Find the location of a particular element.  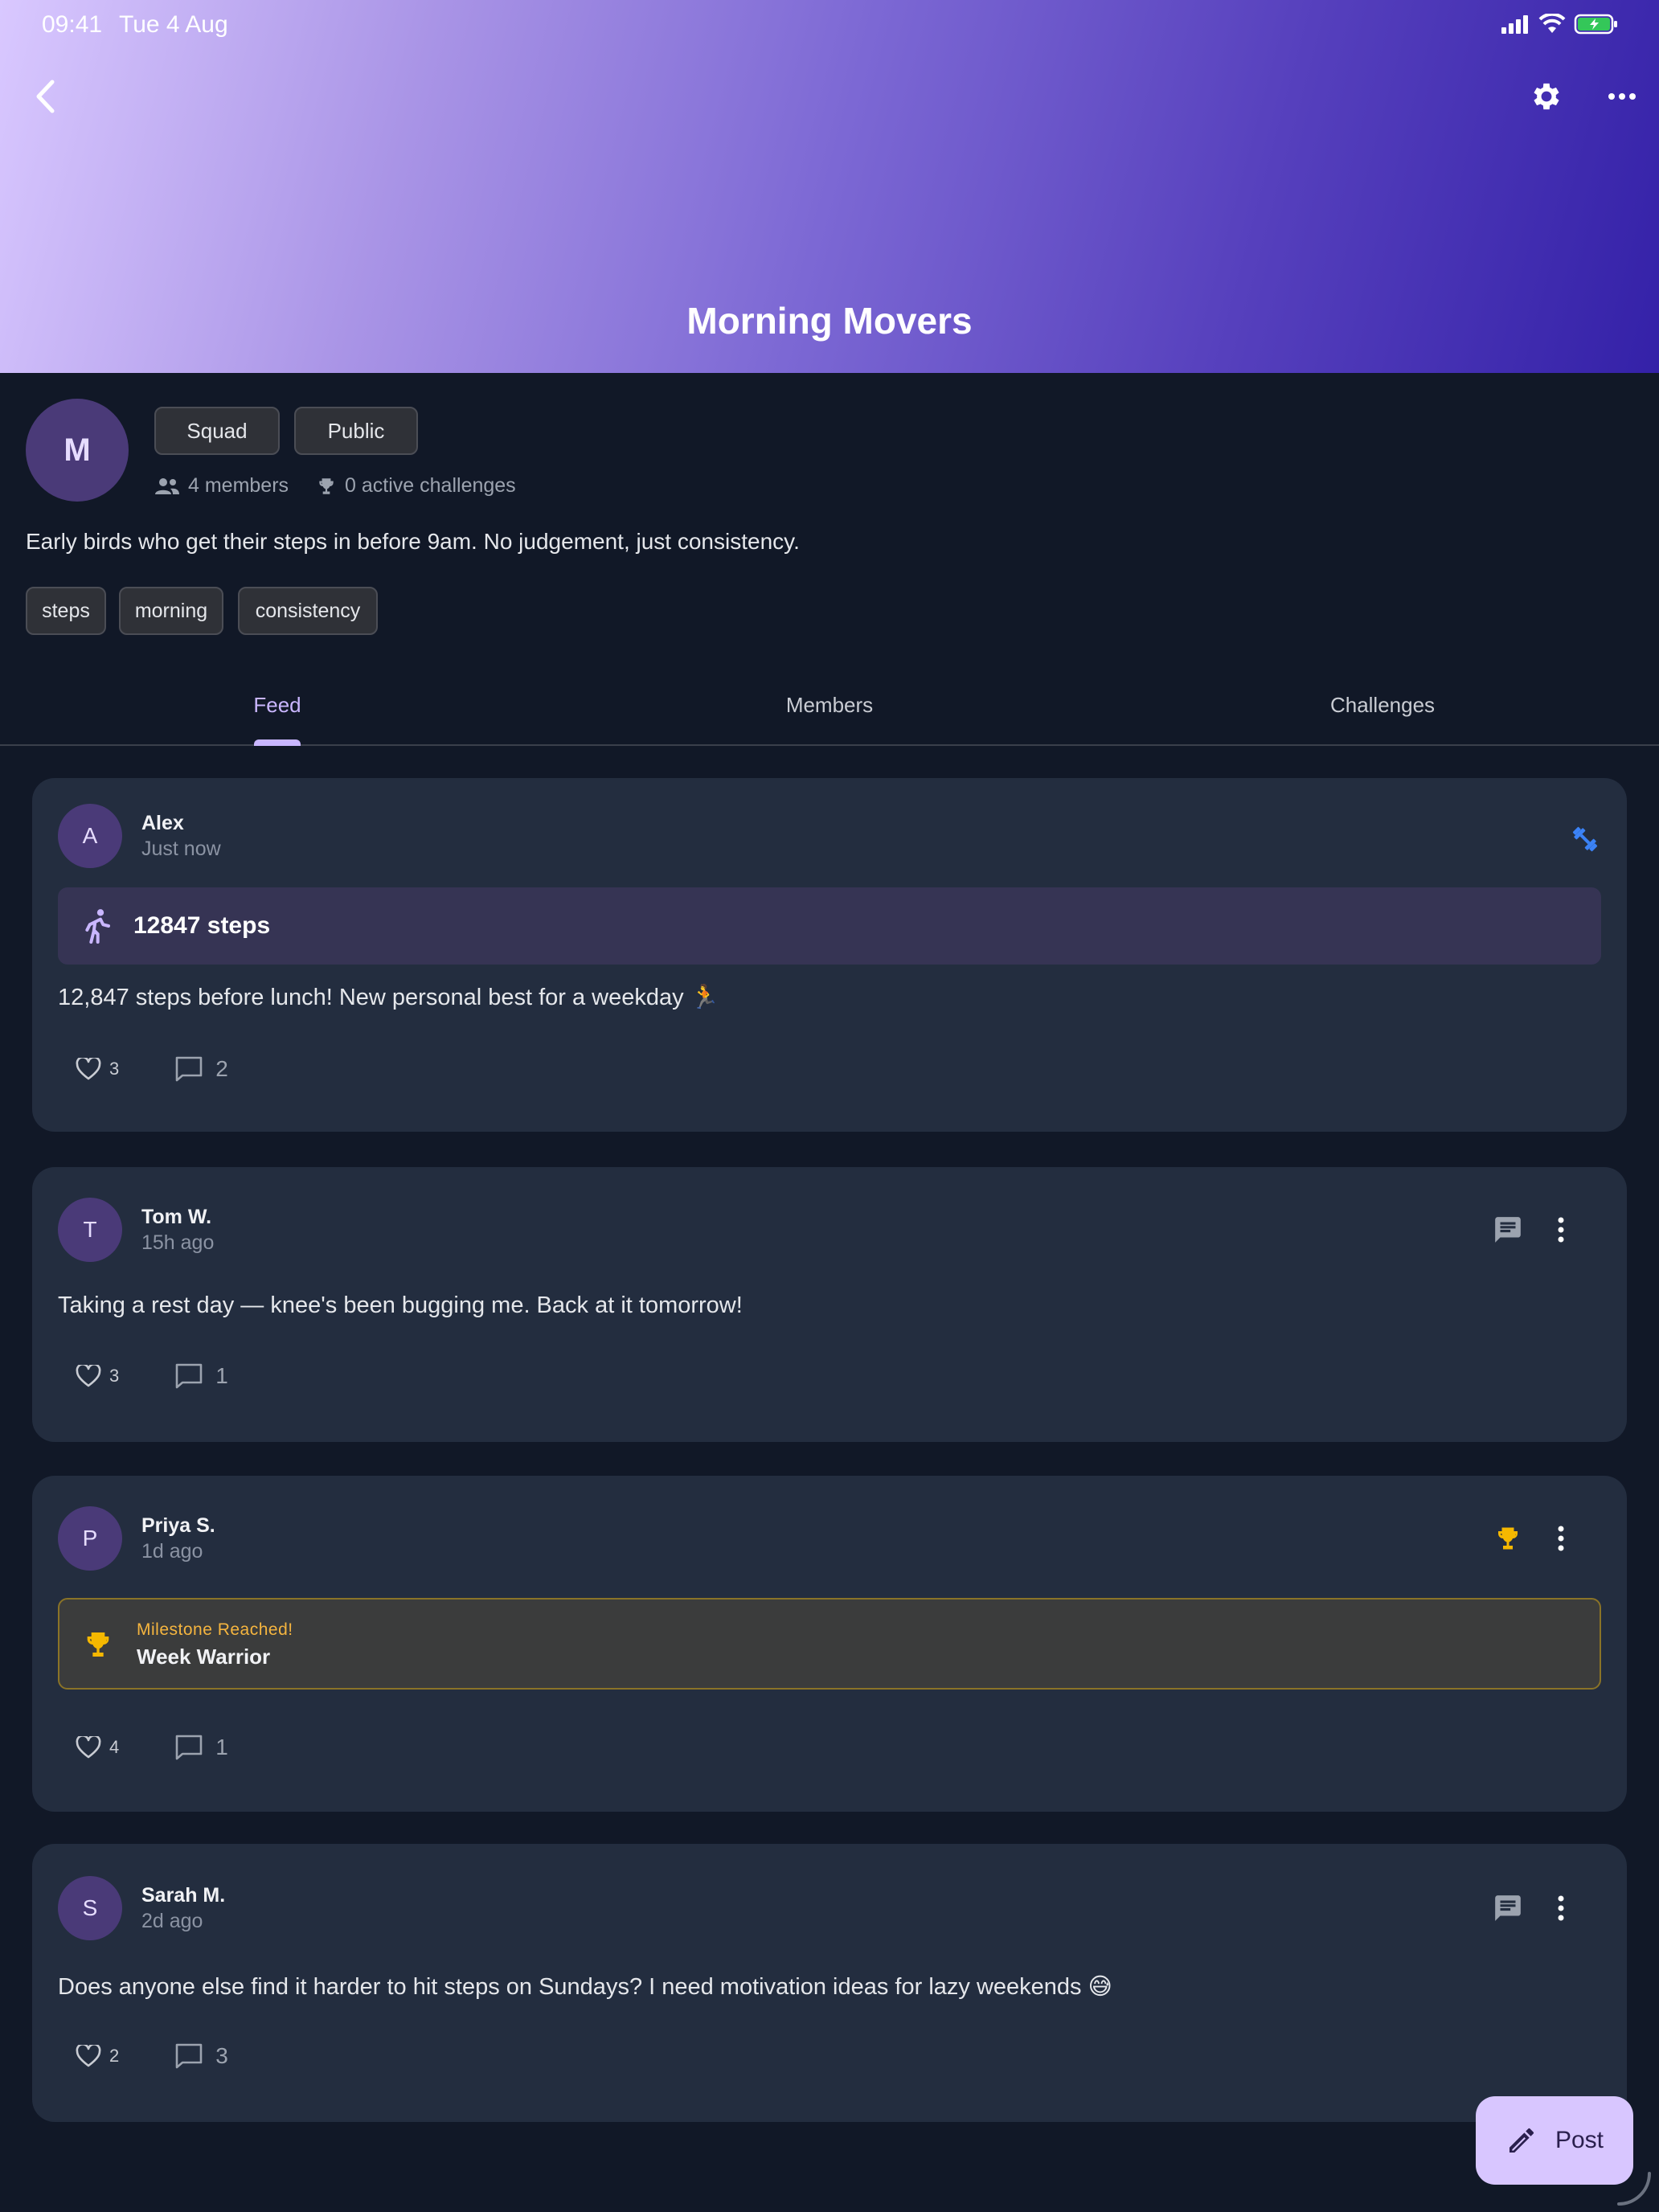

group-title: Morning Movers is located at coordinates (829, 321).